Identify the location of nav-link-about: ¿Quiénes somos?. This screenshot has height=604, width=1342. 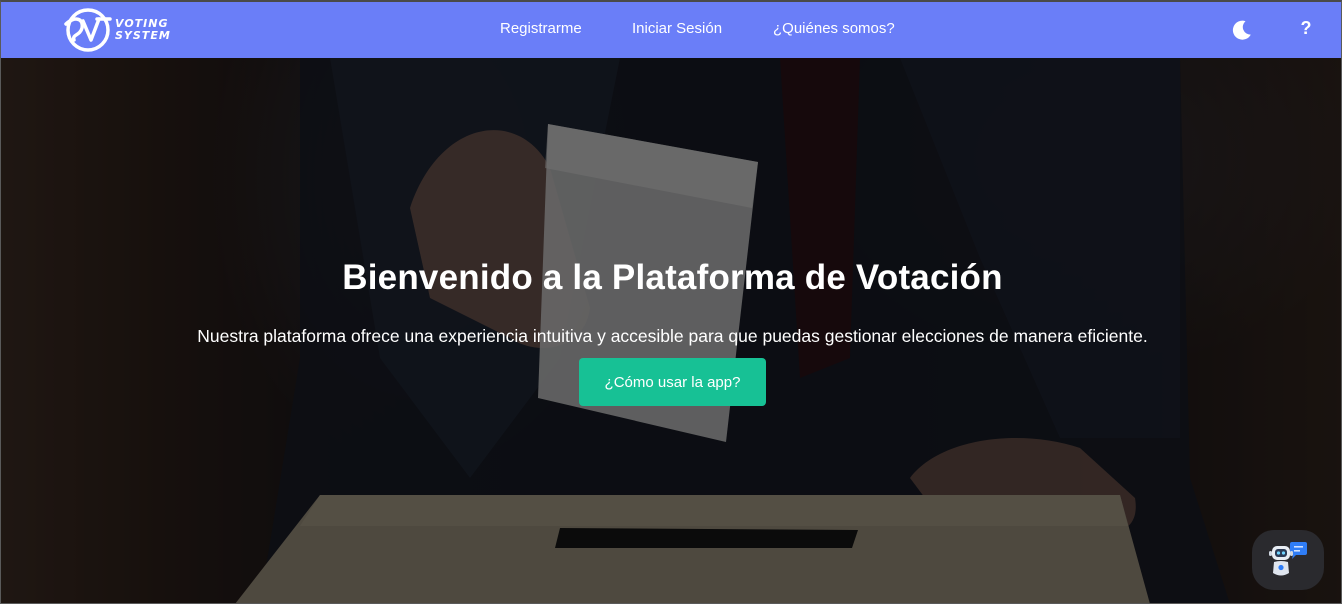
(834, 28).